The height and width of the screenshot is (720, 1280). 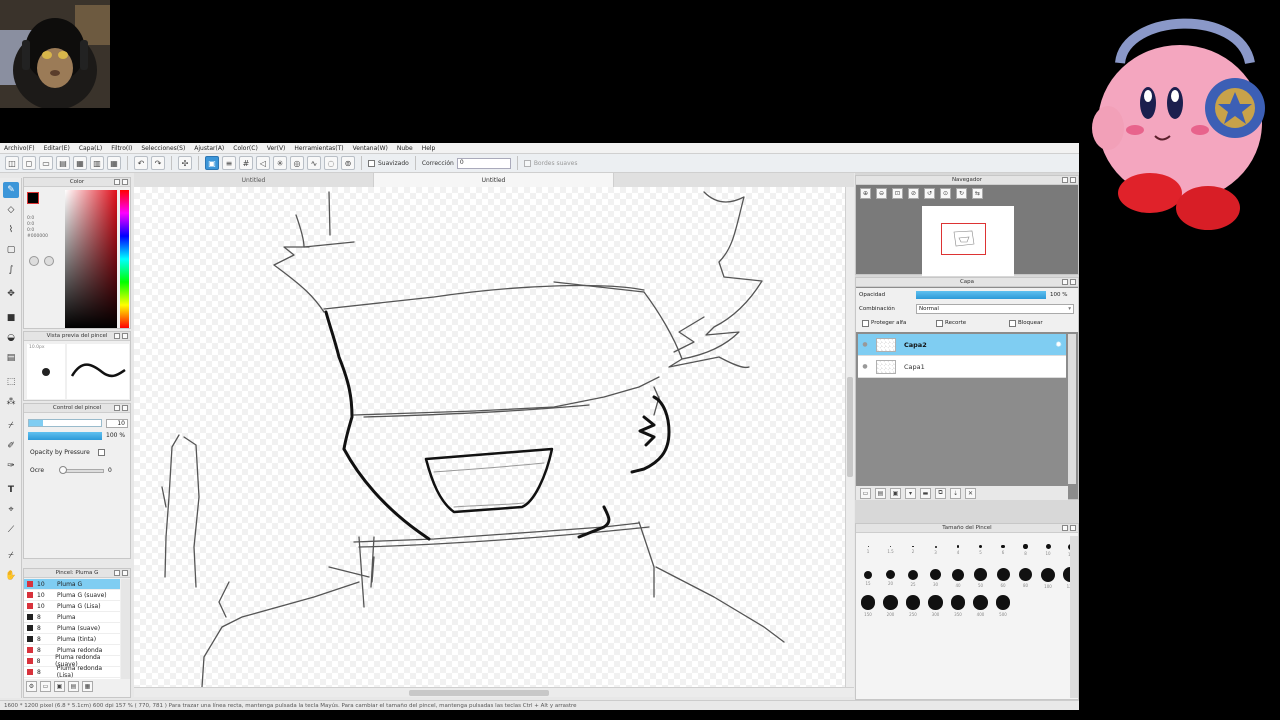 What do you see at coordinates (865, 323) in the screenshot?
I see `protect-alpha-checkbox` at bounding box center [865, 323].